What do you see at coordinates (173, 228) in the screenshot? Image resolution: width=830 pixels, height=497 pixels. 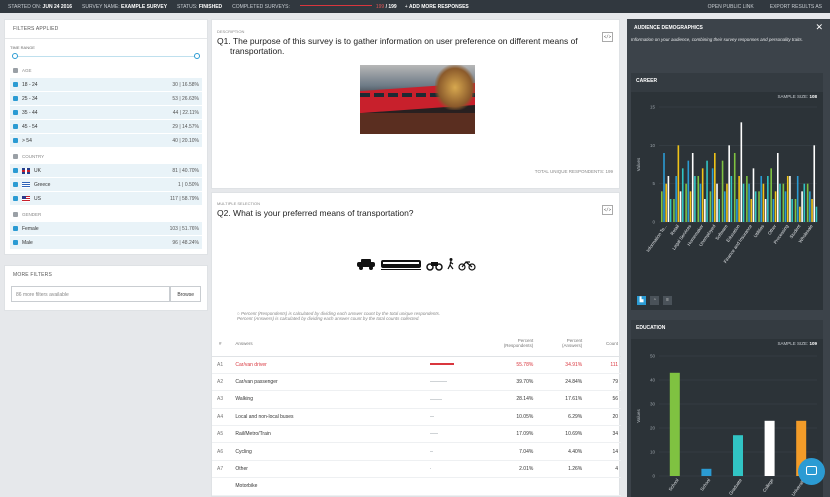 I see `option-count: 103` at bounding box center [173, 228].